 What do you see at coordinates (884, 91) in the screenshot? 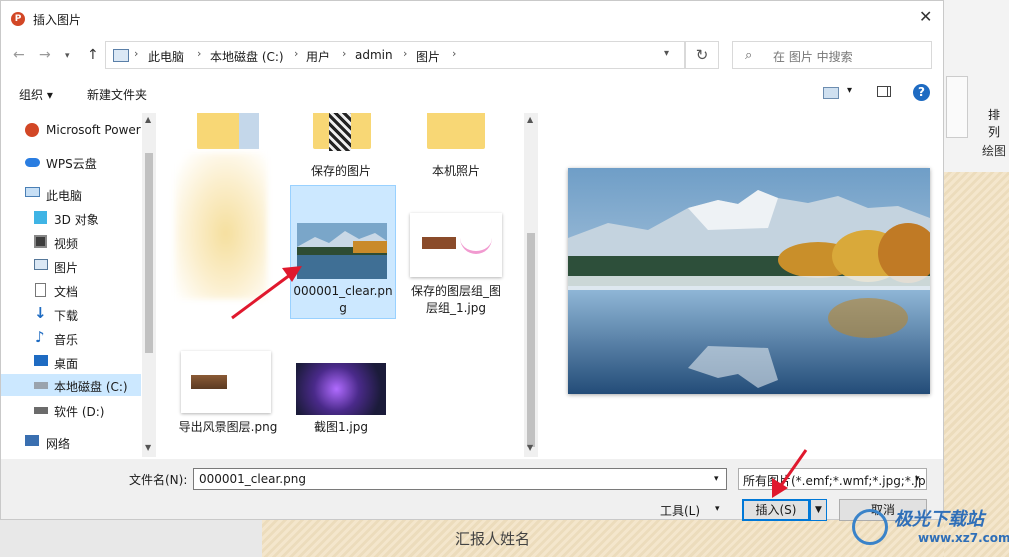
I see `preview-pane-icon` at bounding box center [884, 91].